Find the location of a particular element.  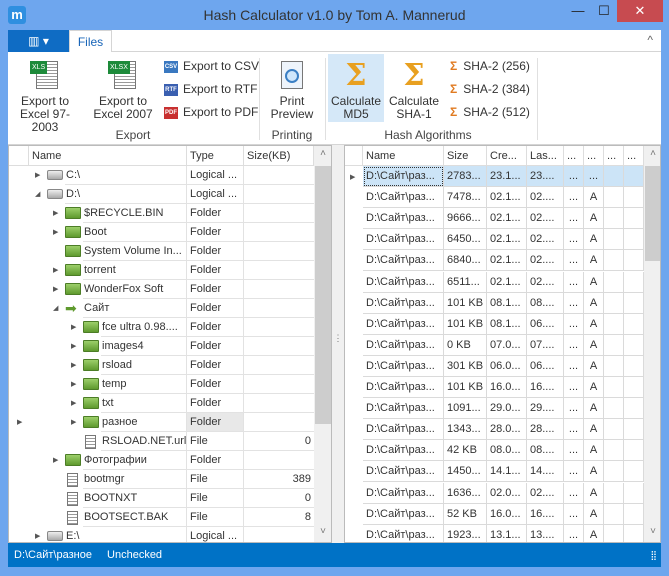

minimize-button: — is located at coordinates (578, 11).